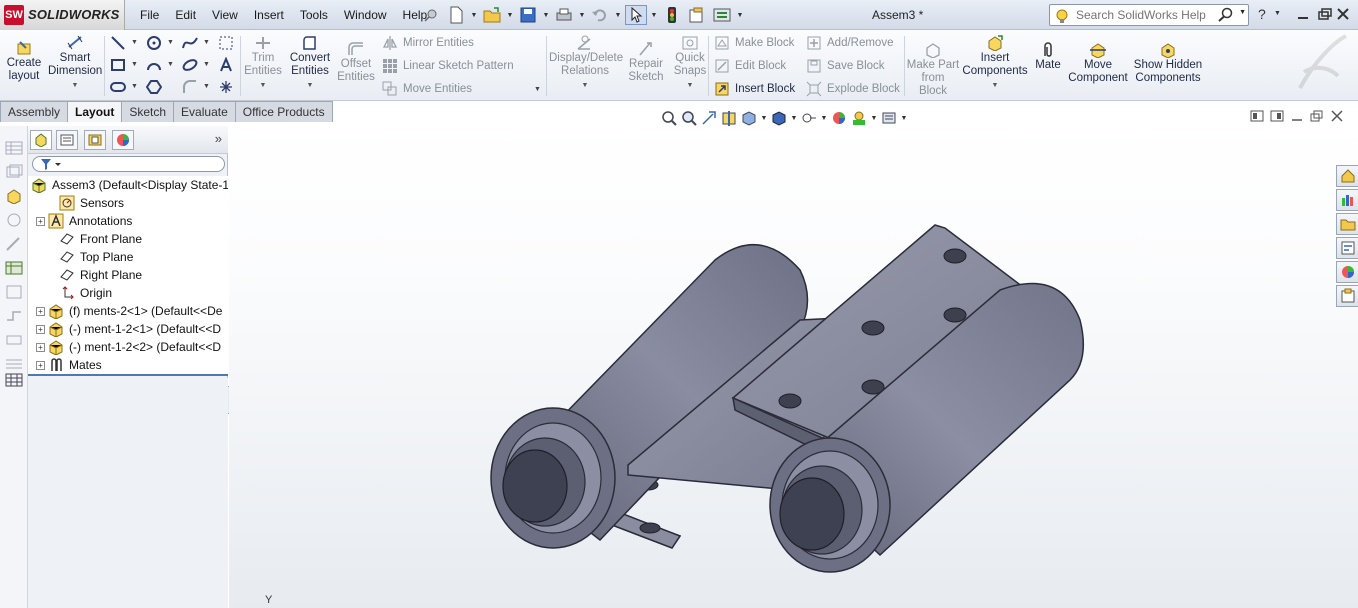  Describe the element at coordinates (564, 15) in the screenshot. I see `print-icon` at that location.